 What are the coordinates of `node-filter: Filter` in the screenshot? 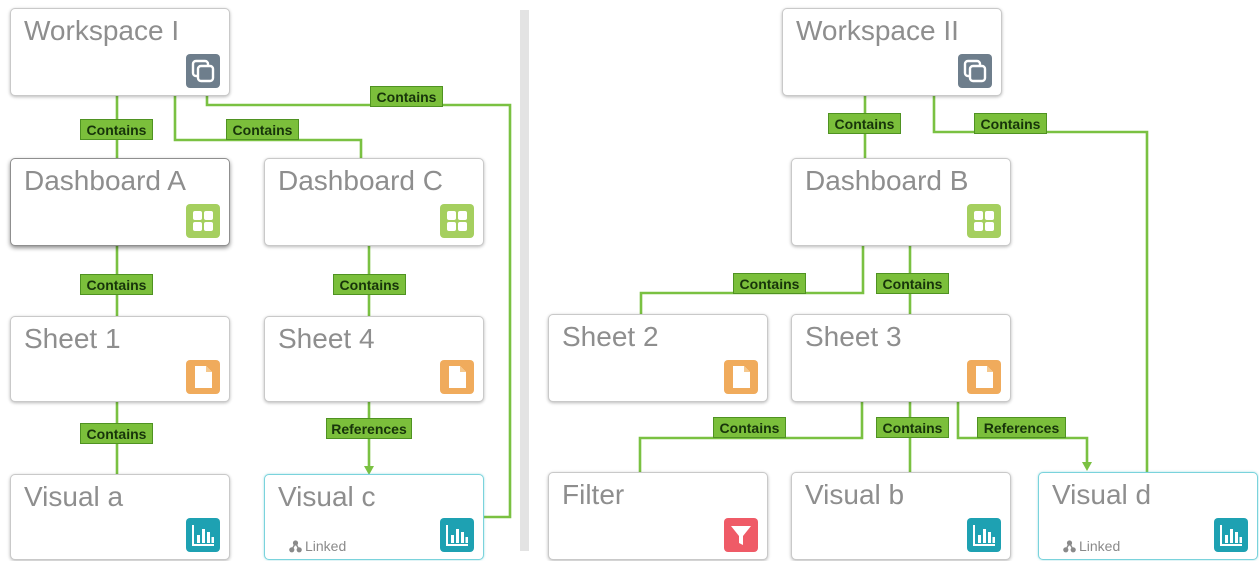 It's located at (658, 516).